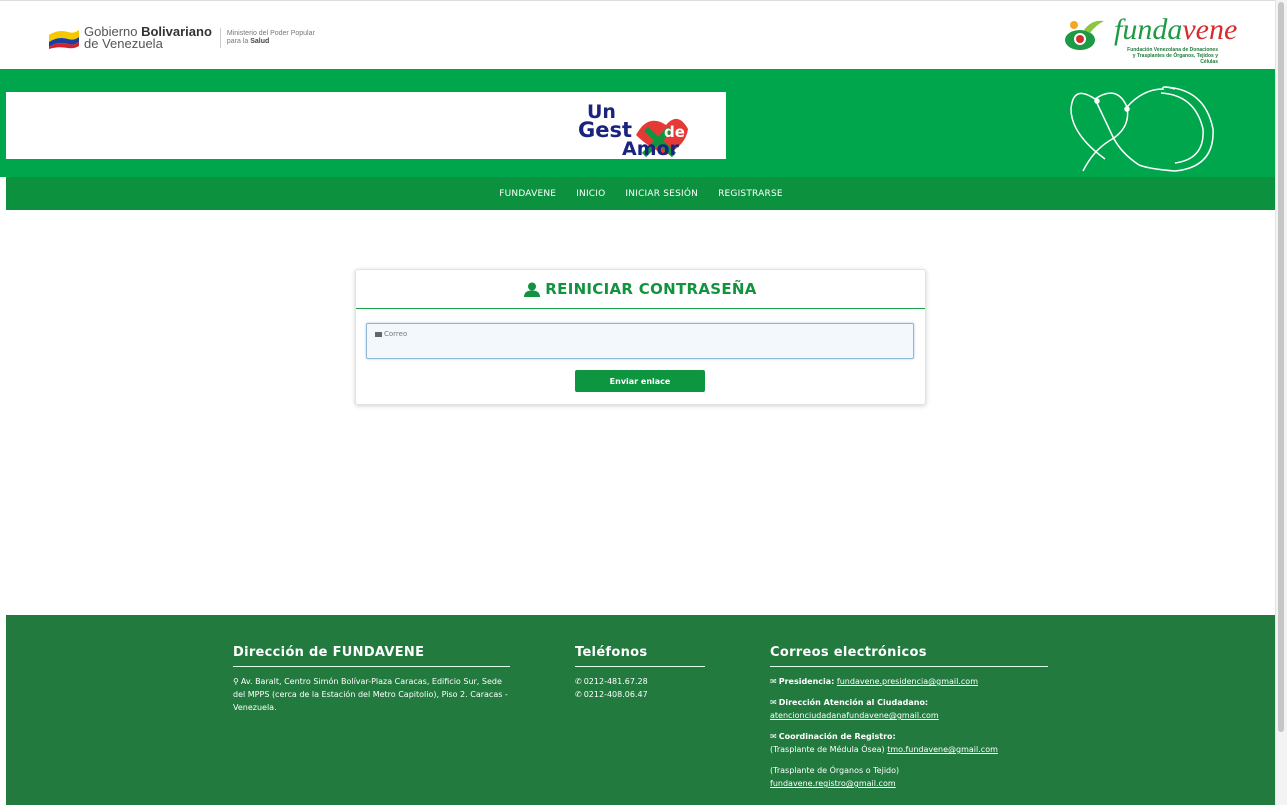  I want to click on logo-text-amor: Amor, so click(651, 148).